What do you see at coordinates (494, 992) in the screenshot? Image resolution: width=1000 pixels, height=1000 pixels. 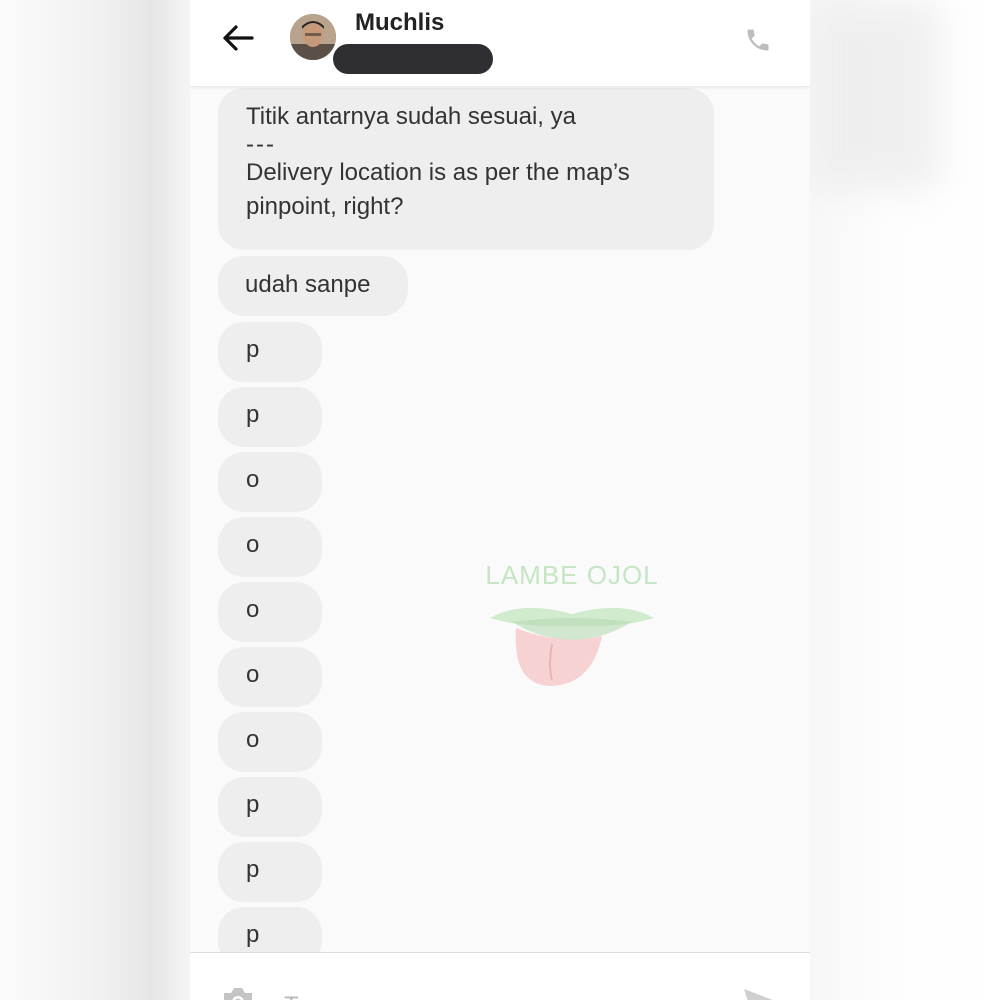 I see `message-input` at bounding box center [494, 992].